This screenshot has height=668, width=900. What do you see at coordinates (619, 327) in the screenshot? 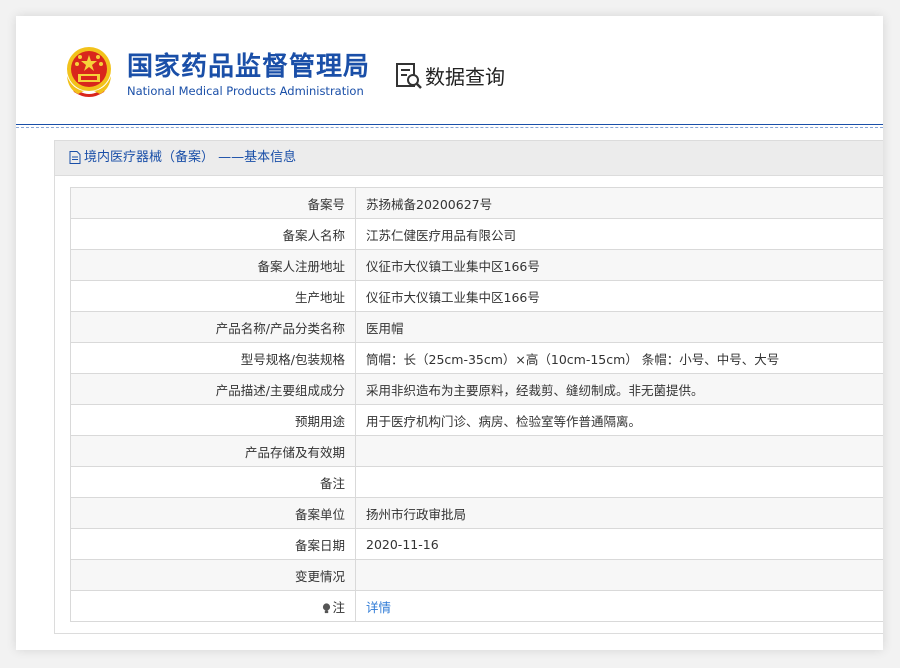
I see `row-value: 医用帽` at bounding box center [619, 327].